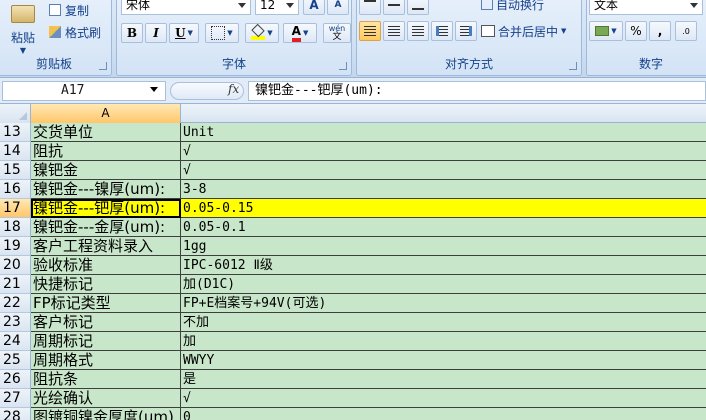  I want to click on wrap-text-icon, so click(487, 5).